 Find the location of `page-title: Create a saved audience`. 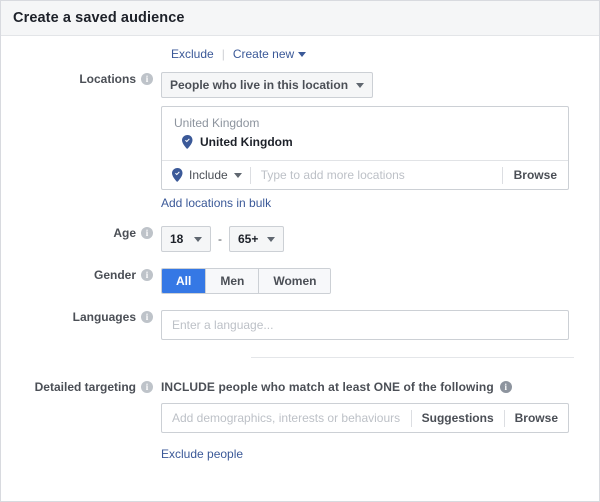

page-title: Create a saved audience is located at coordinates (99, 18).